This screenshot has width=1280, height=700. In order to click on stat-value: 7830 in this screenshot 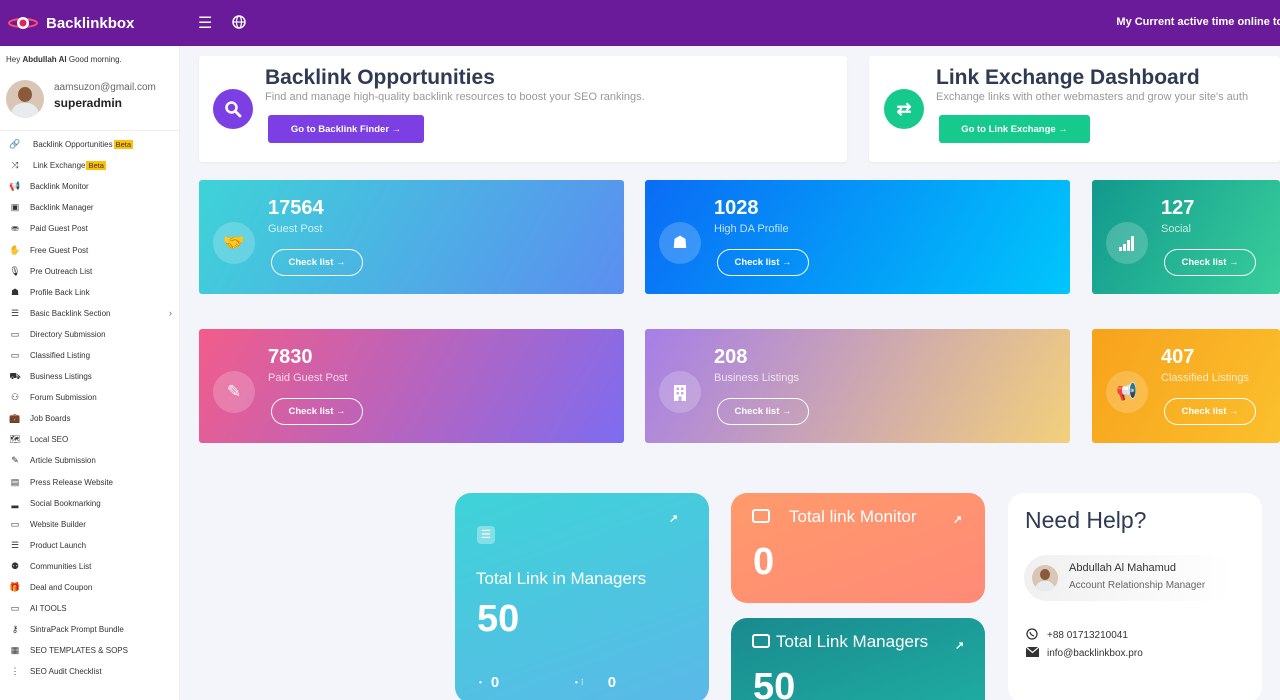, I will do `click(290, 357)`.